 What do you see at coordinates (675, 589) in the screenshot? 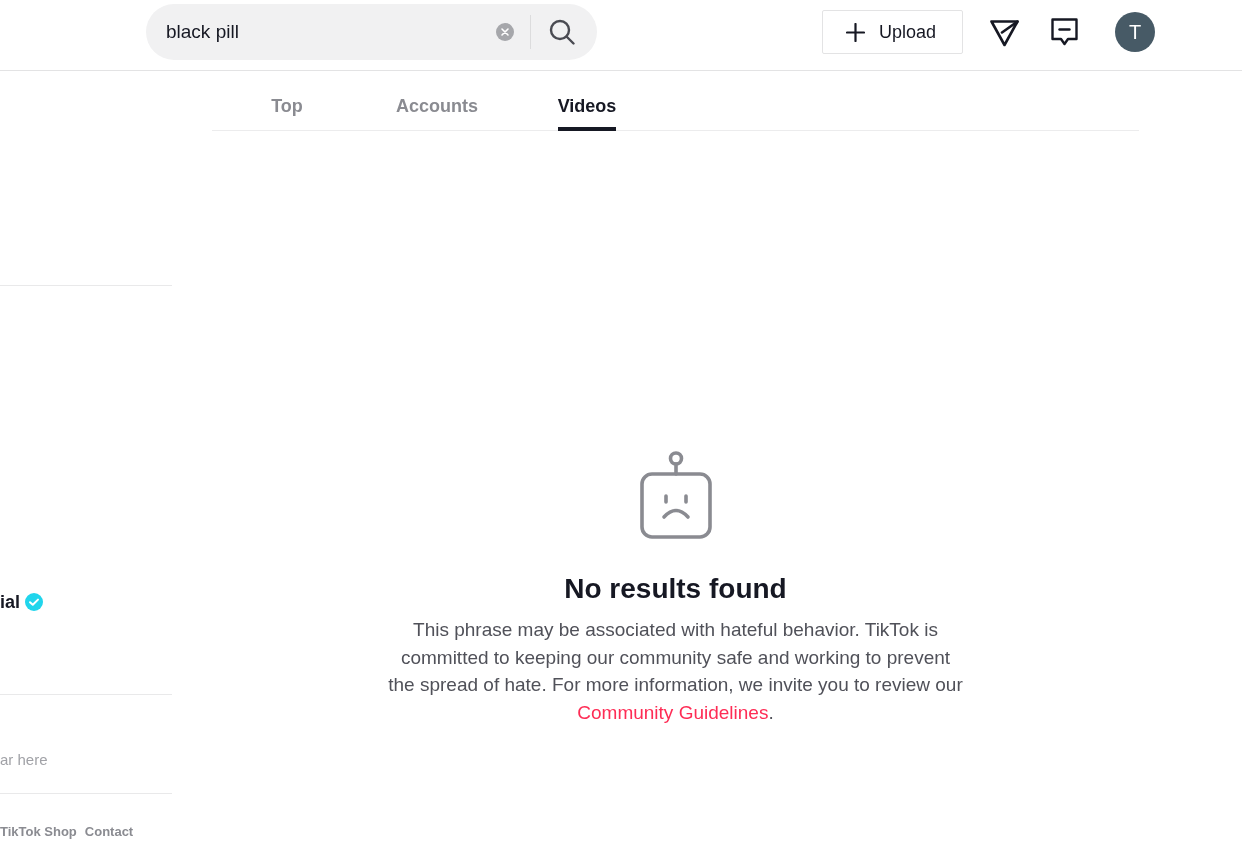
I see `empty-state-title: No results found` at bounding box center [675, 589].